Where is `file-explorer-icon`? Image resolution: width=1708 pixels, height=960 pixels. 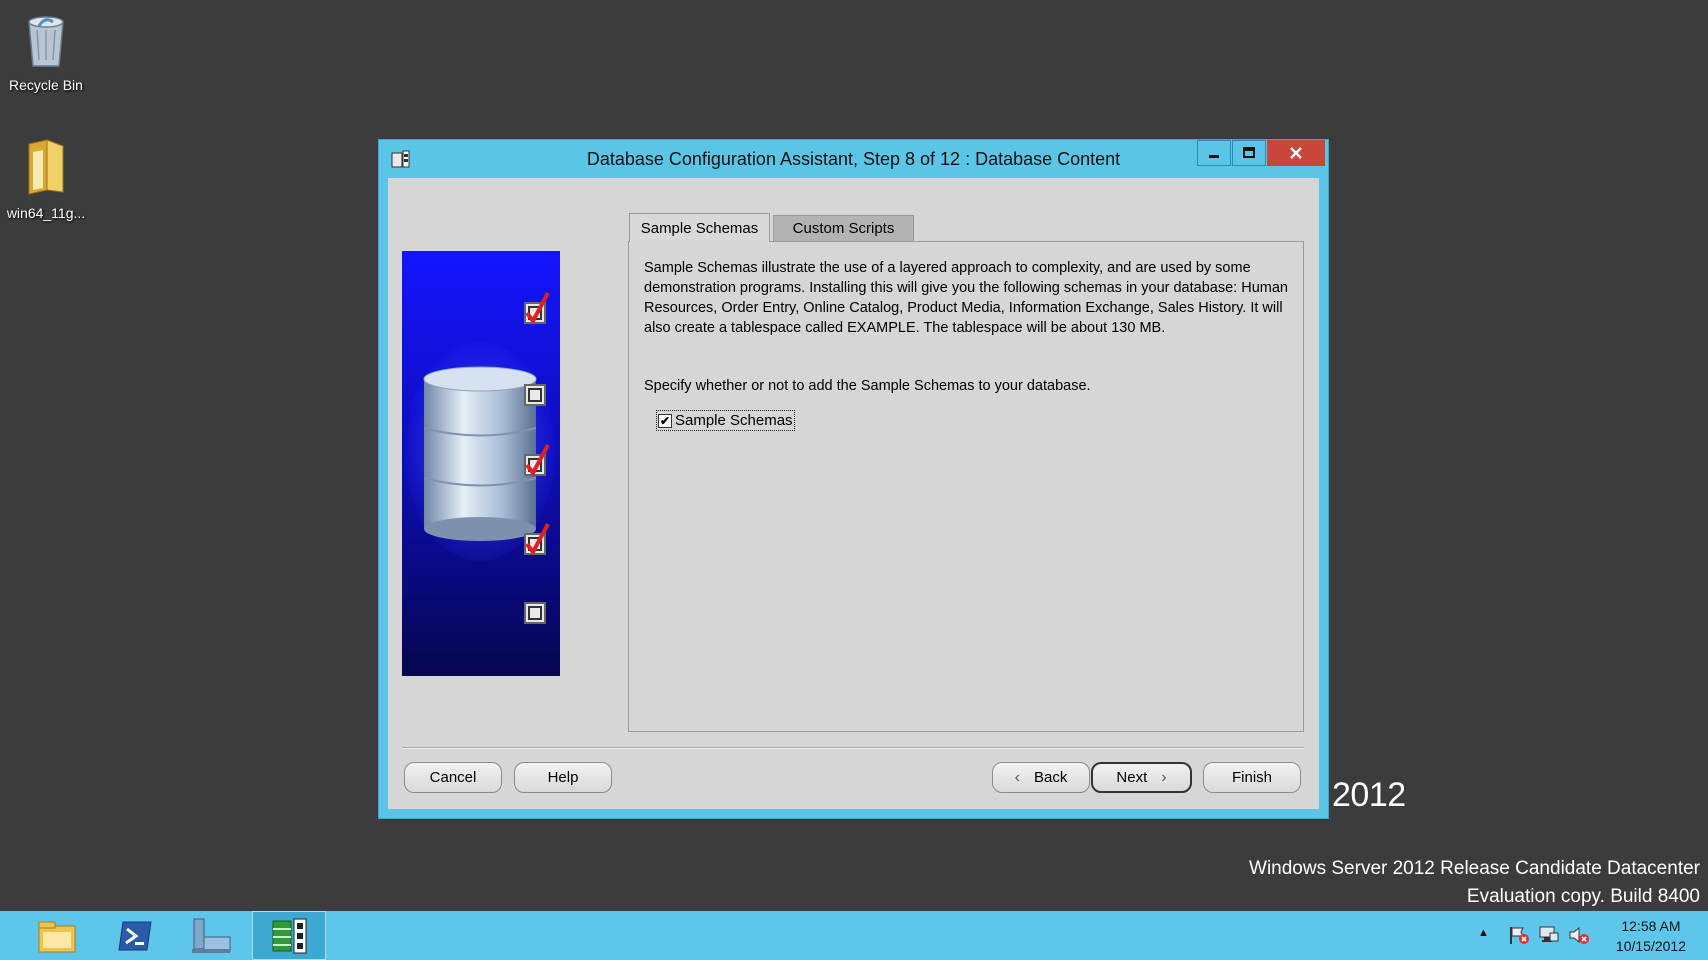 file-explorer-icon is located at coordinates (57, 936).